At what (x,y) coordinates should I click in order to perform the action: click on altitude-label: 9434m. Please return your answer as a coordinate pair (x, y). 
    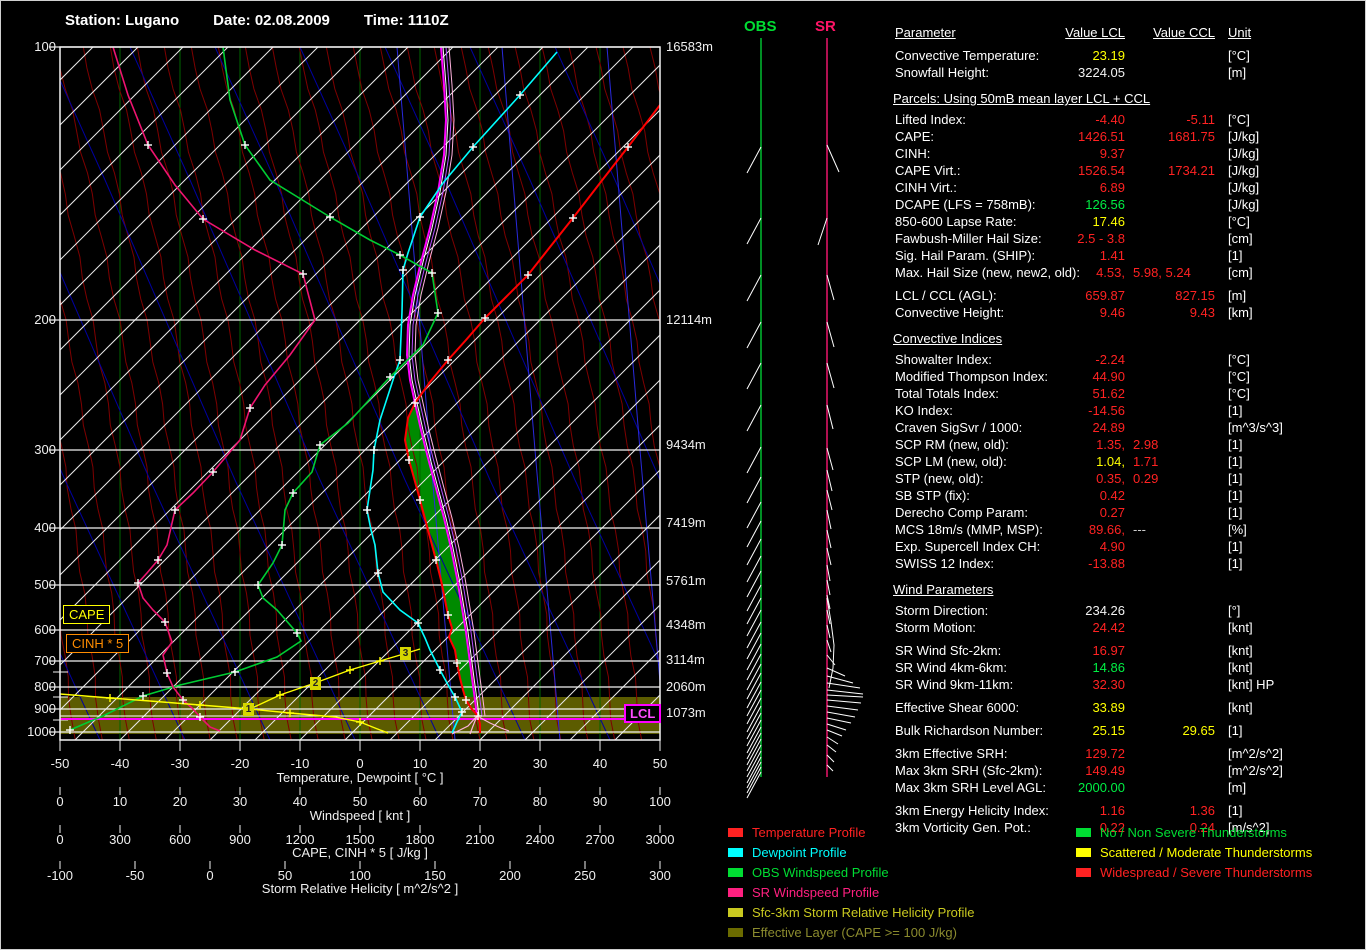
    Looking at the image, I should click on (686, 444).